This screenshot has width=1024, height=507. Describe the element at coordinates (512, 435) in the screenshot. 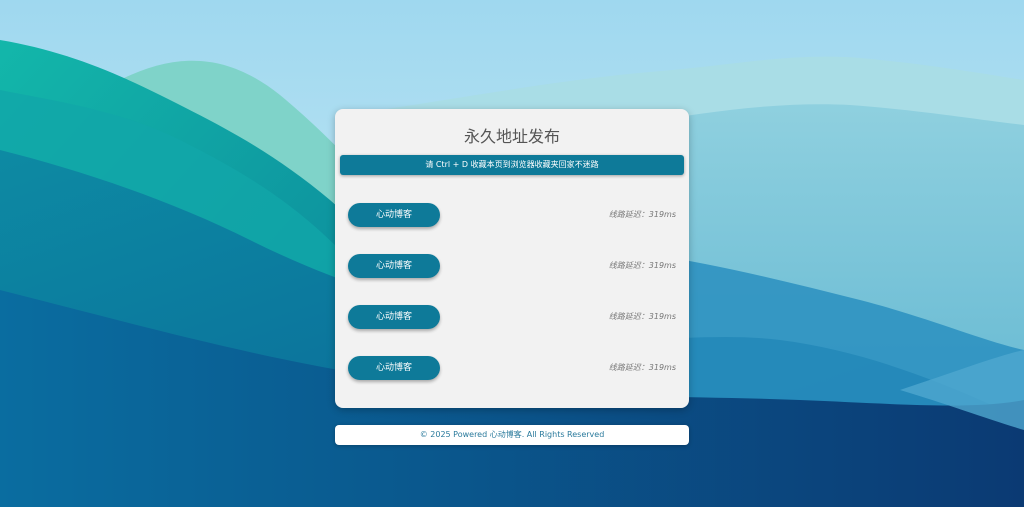

I see `footer-copyright: © 2025 Powered 心动博客. All Rights Reserved` at that location.